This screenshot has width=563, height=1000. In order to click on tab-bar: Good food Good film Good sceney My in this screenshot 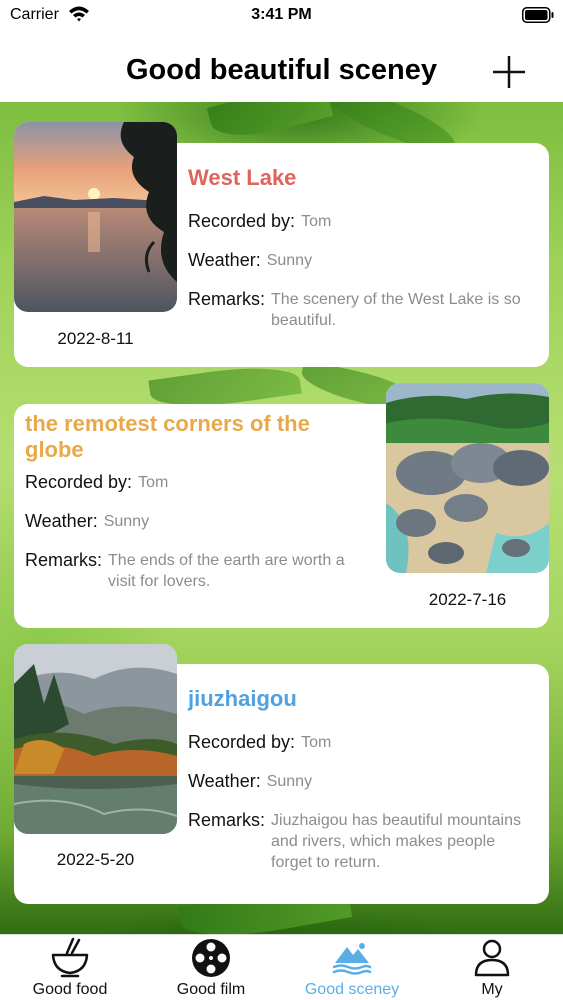, I will do `click(281, 967)`.